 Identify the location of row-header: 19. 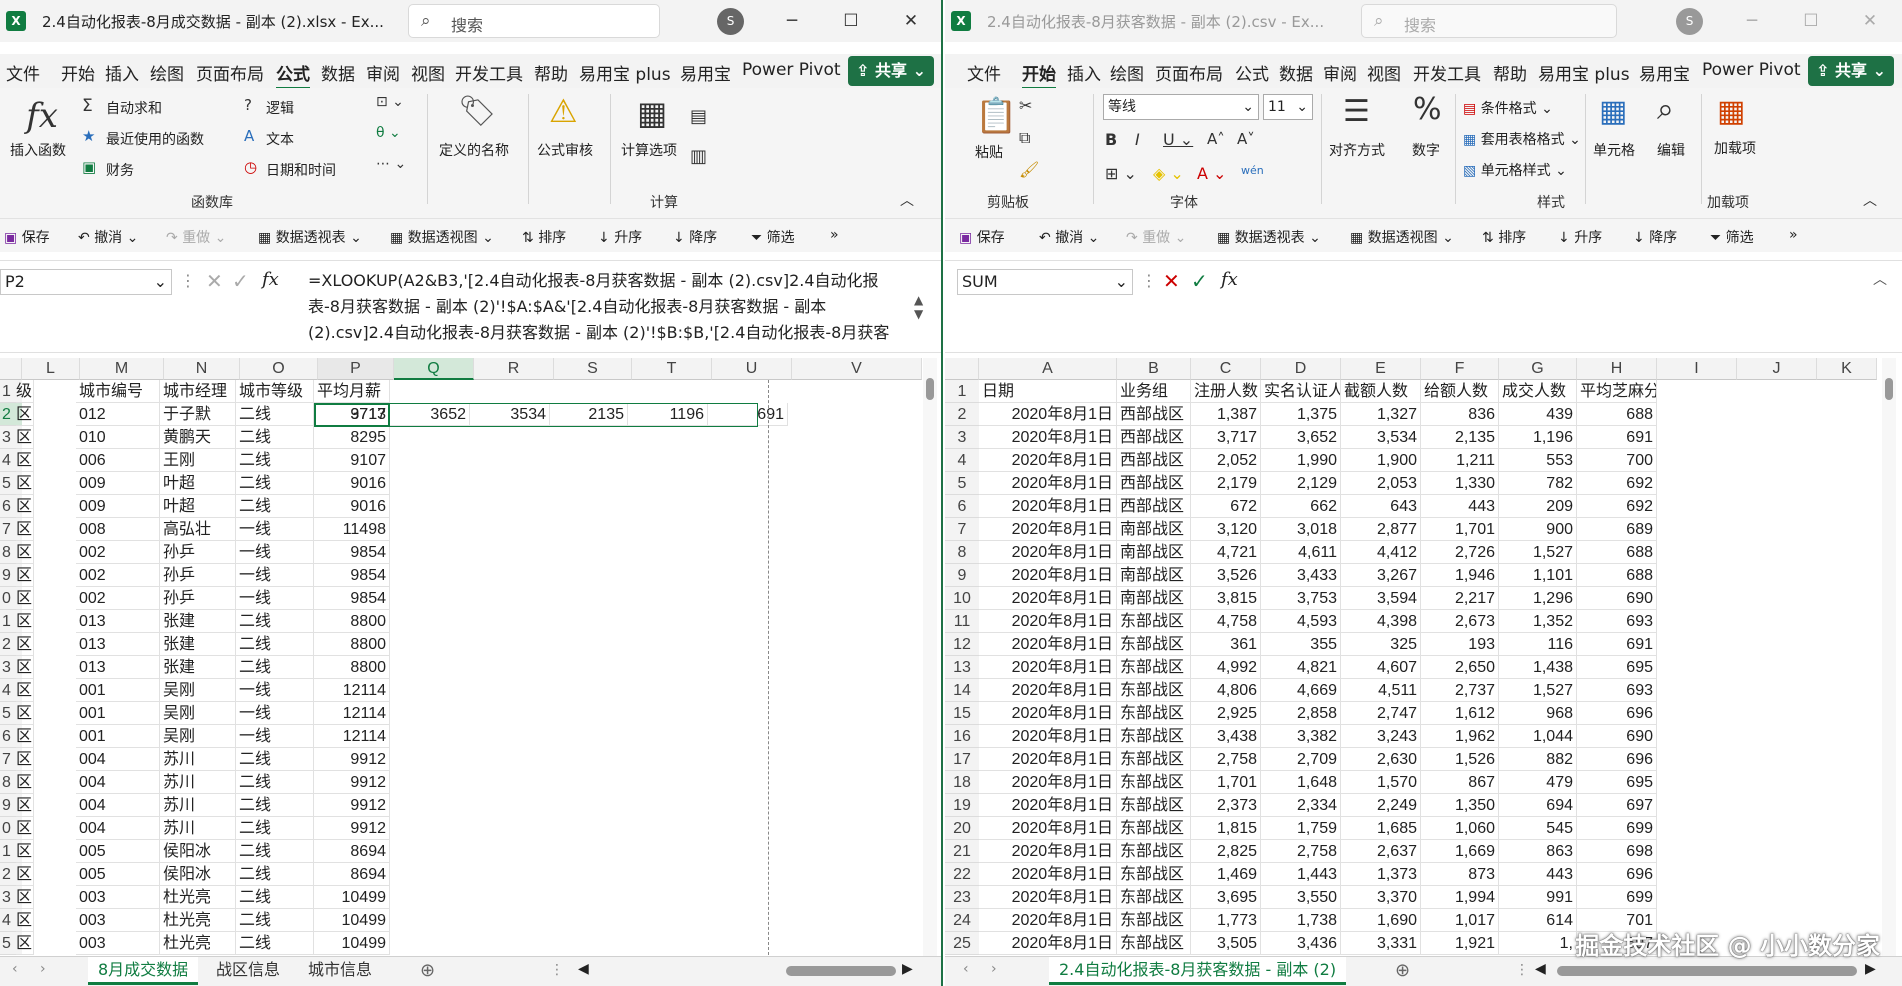
(962, 805).